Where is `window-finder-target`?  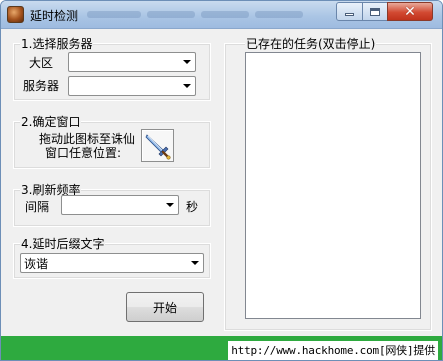
window-finder-target is located at coordinates (157, 145).